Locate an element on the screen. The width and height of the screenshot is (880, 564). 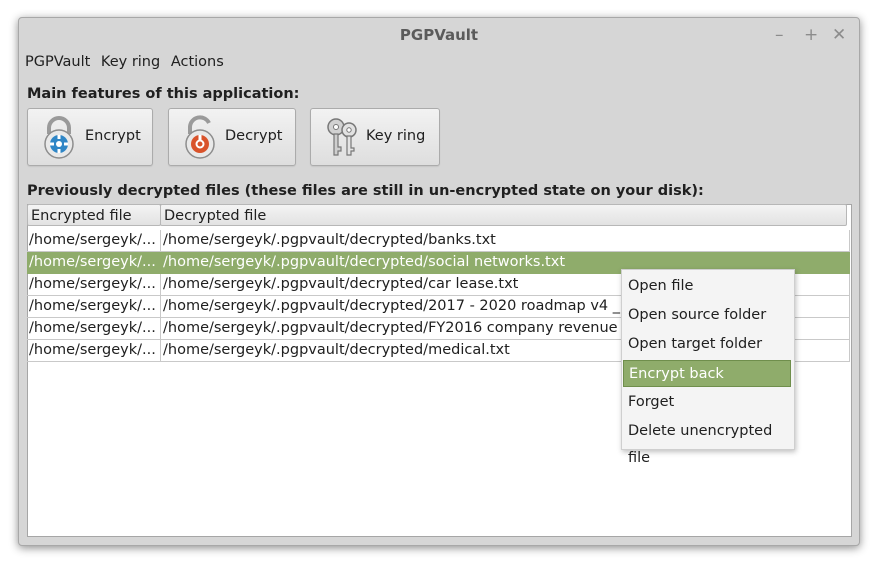
window-title: PGPVault is located at coordinates (439, 35).